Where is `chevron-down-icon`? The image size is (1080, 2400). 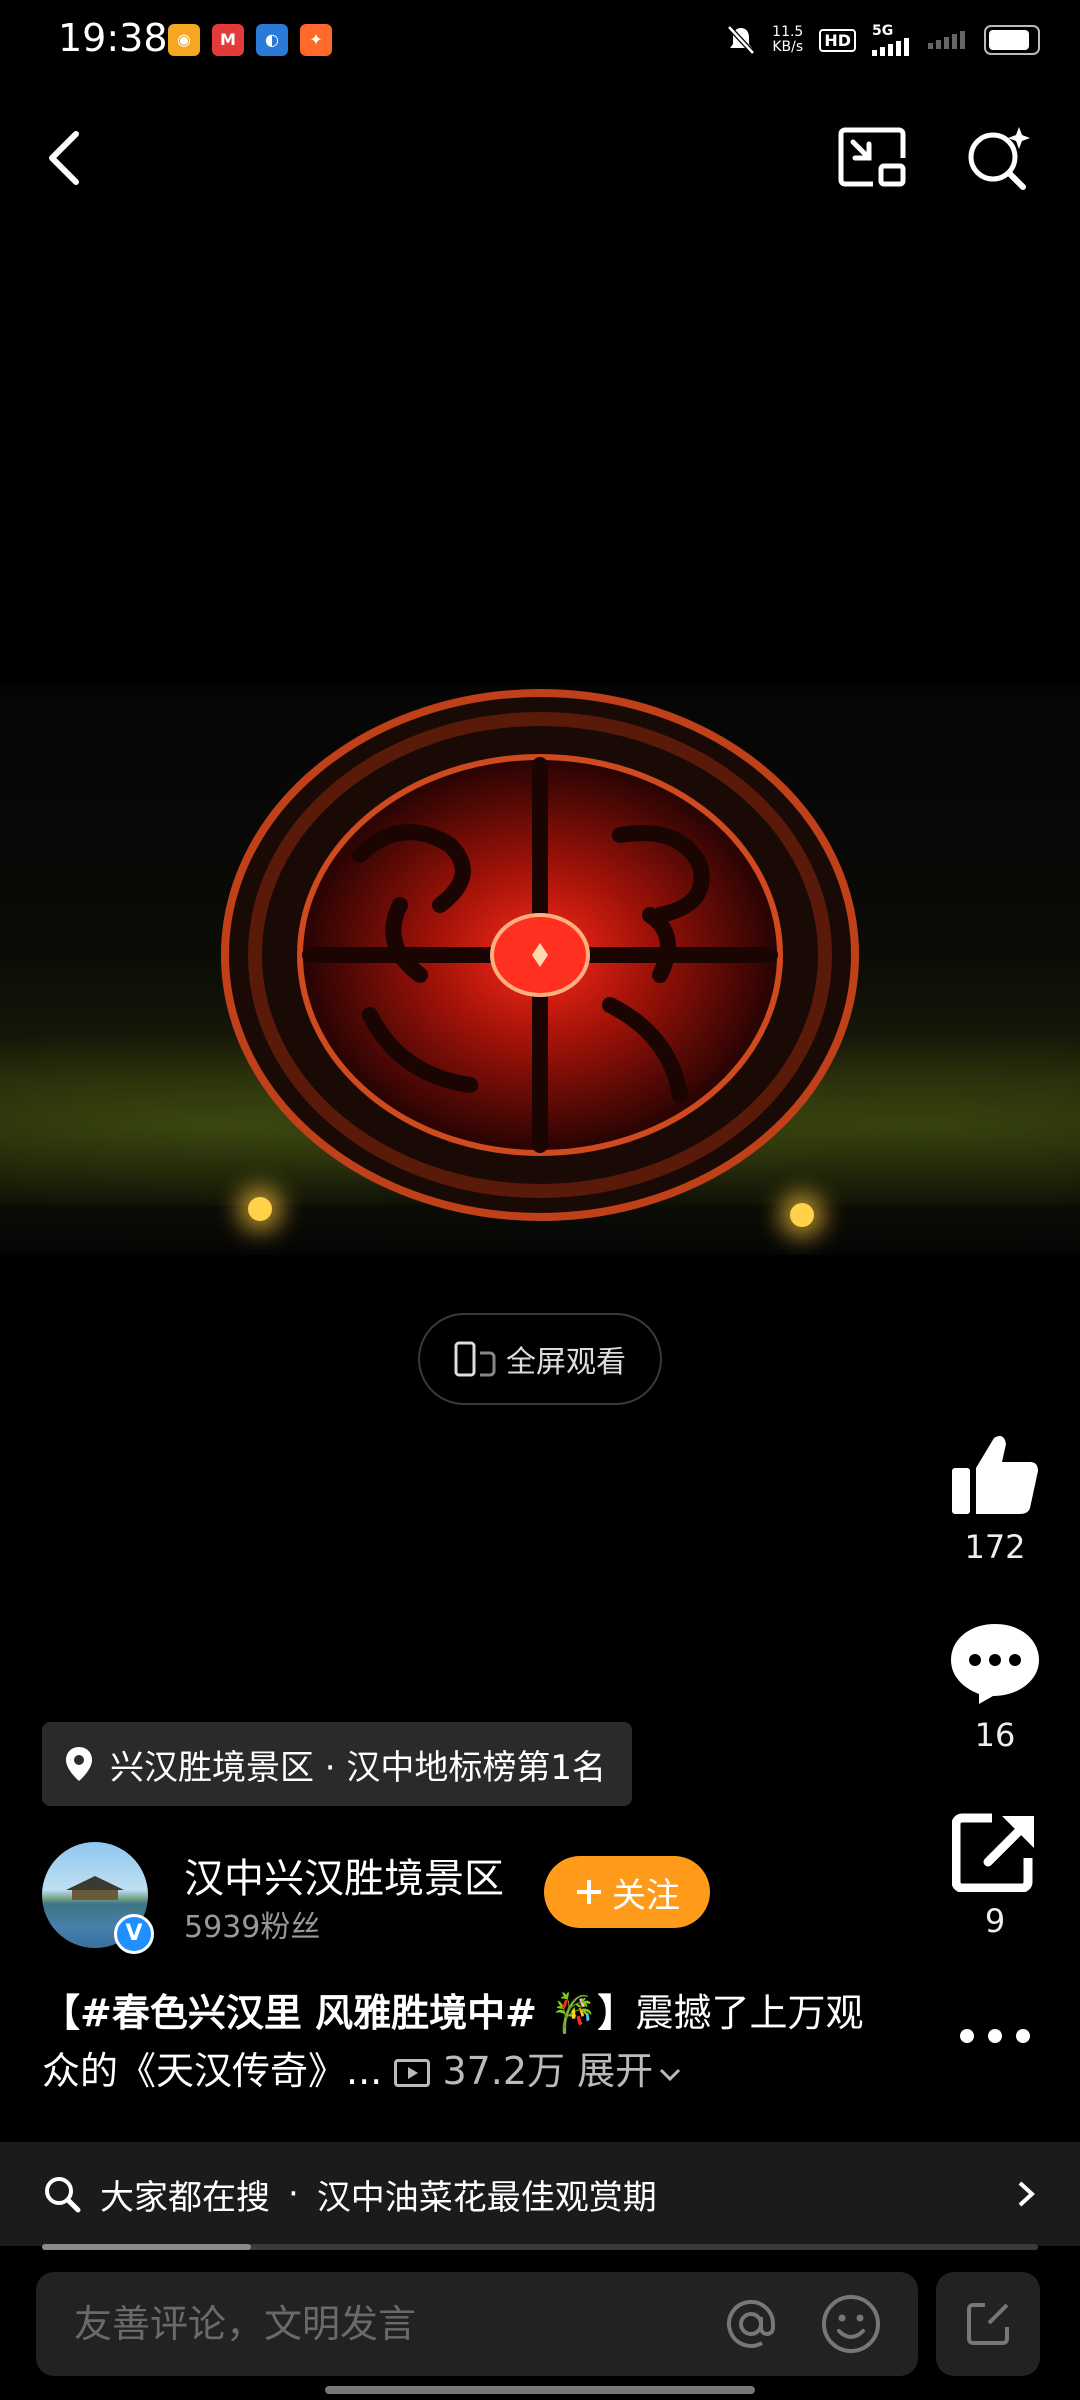
chevron-down-icon is located at coordinates (670, 2075).